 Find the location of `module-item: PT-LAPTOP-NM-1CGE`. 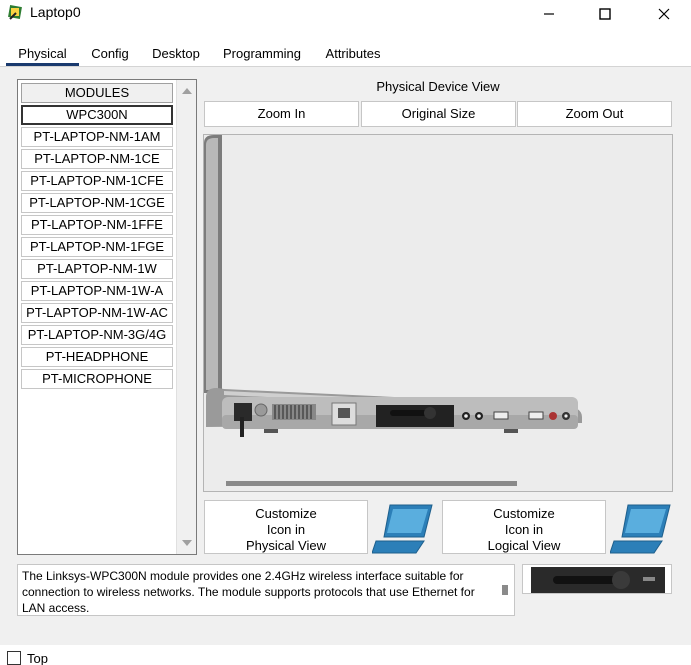

module-item: PT-LAPTOP-NM-1CGE is located at coordinates (97, 203).